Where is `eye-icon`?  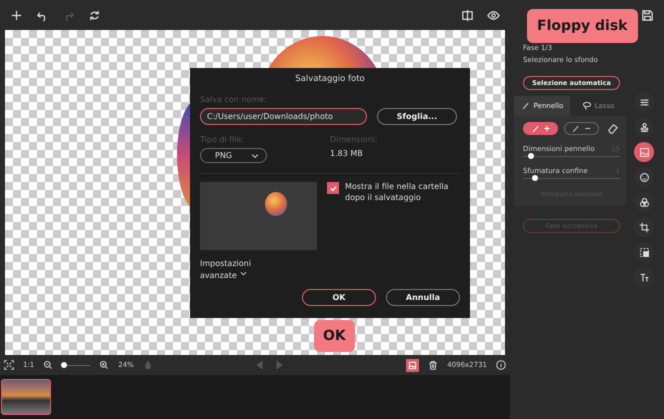
eye-icon is located at coordinates (493, 15).